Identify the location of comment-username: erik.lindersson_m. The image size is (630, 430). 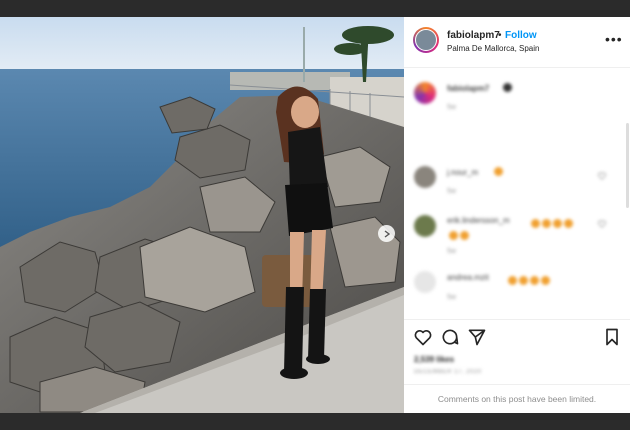
(478, 220).